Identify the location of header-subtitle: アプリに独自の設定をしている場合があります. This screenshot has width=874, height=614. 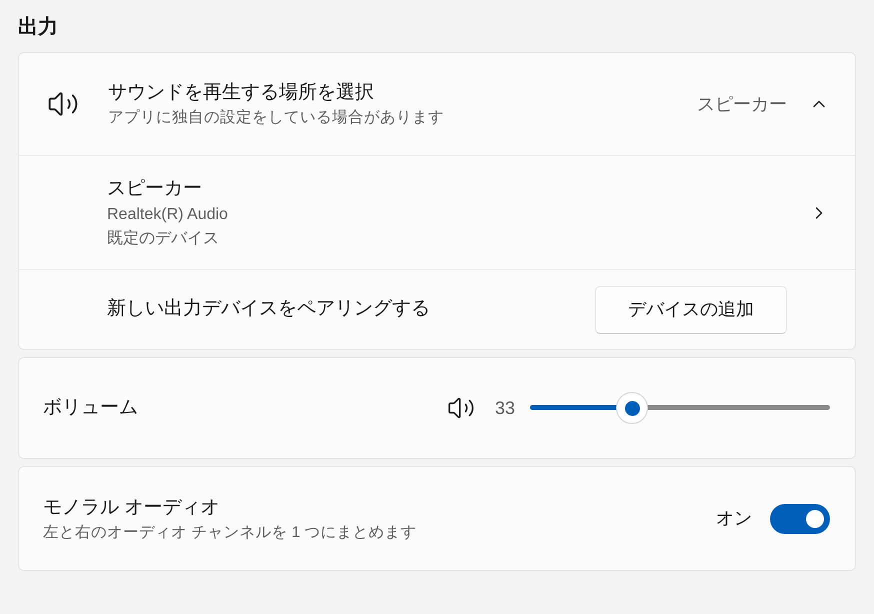
(276, 118).